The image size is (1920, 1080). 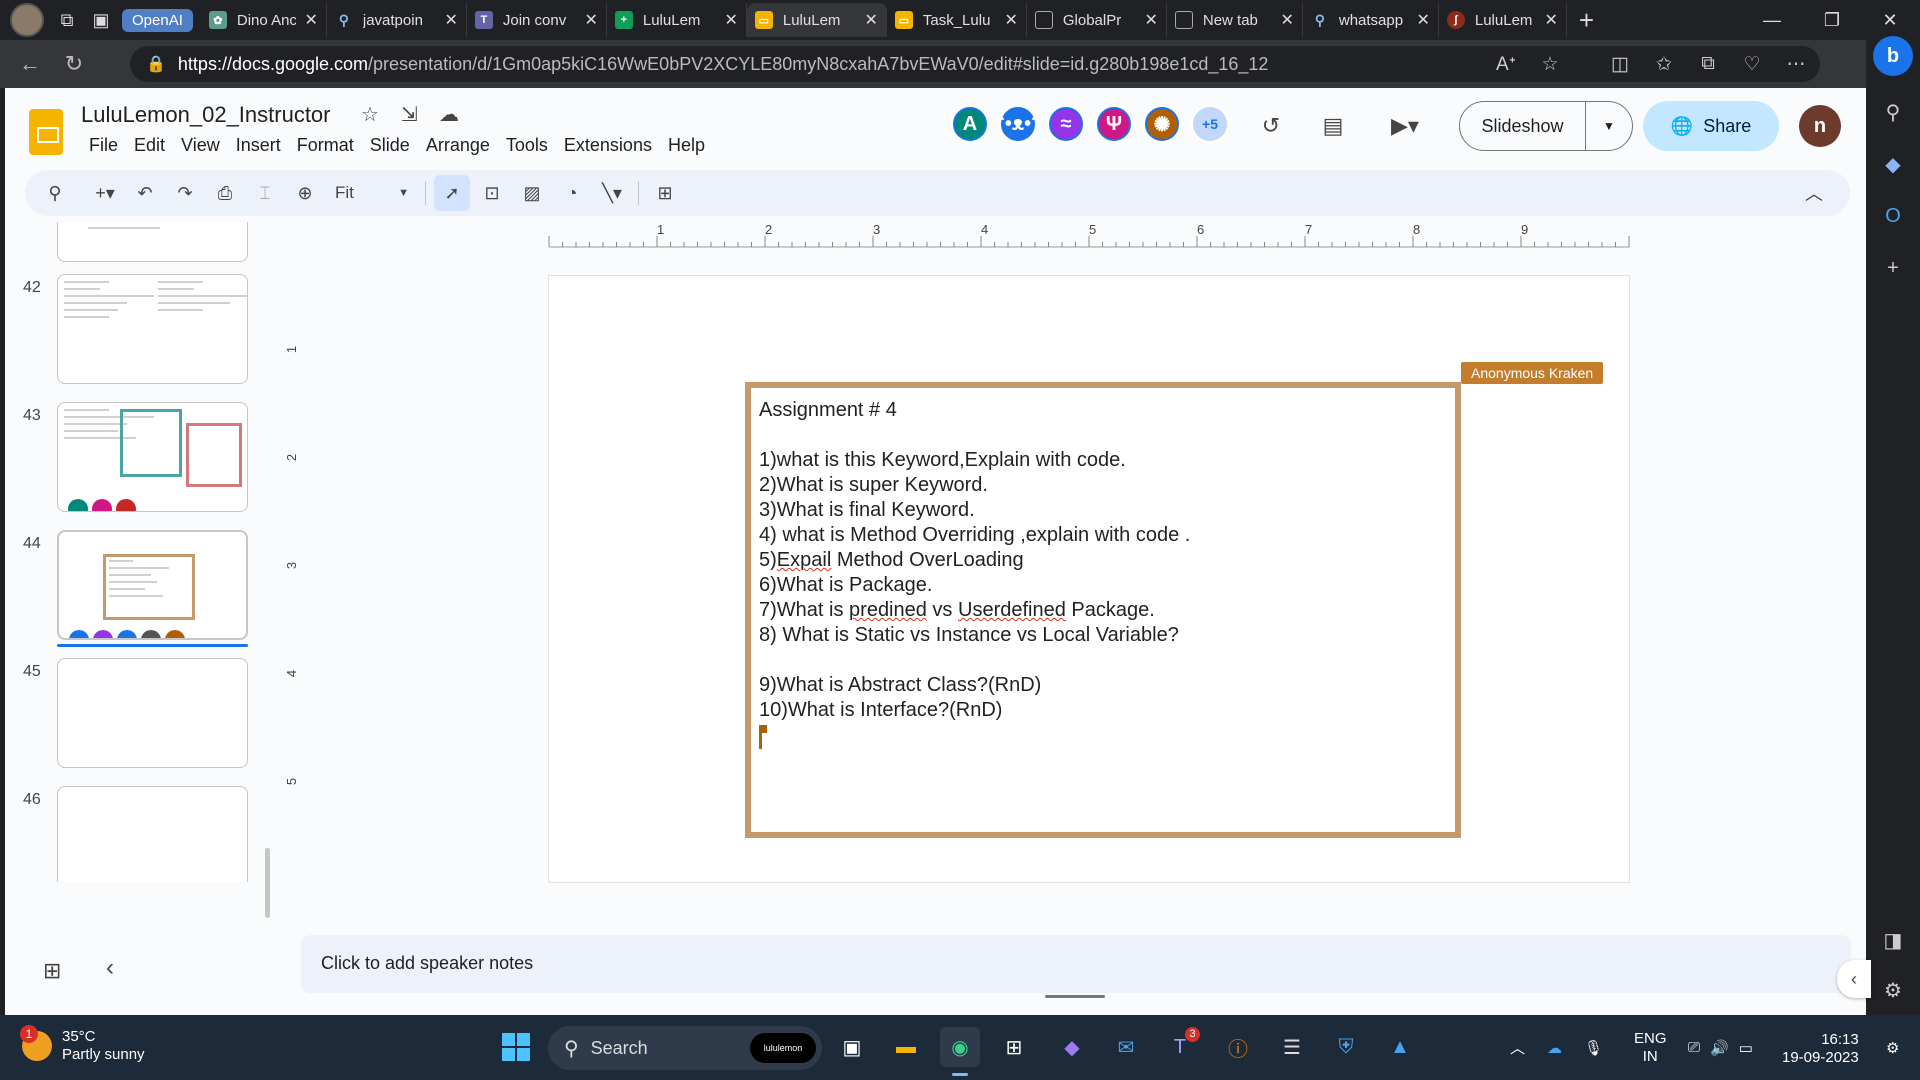 What do you see at coordinates (1893, 112) in the screenshot?
I see `search-icon: ⚲` at bounding box center [1893, 112].